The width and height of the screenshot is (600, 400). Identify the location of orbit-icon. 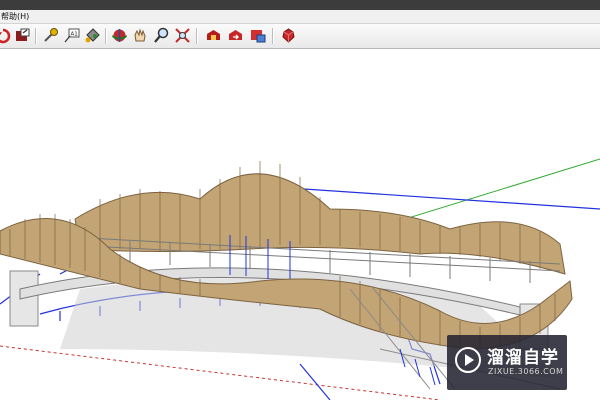
(119, 35).